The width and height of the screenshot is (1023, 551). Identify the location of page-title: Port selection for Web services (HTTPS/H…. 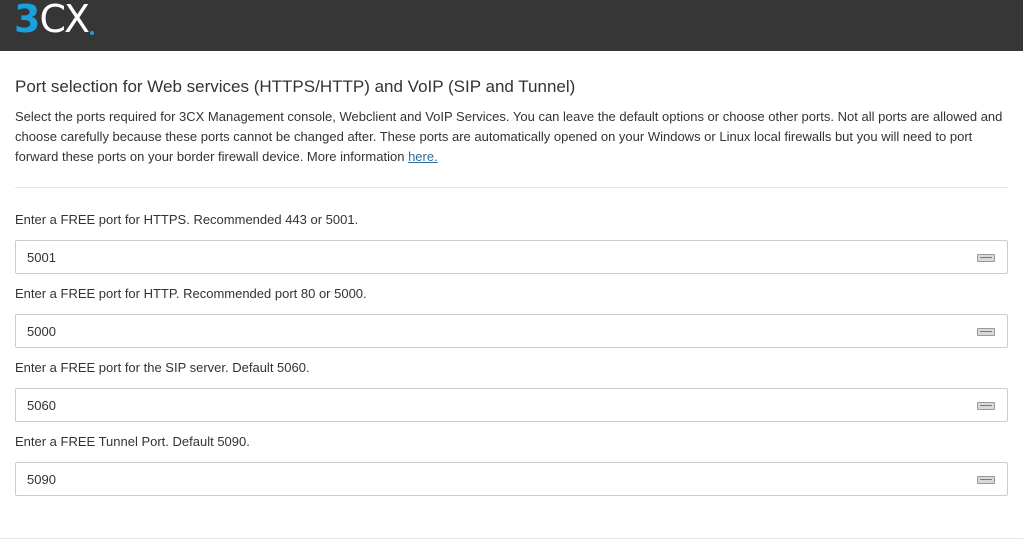
(295, 86).